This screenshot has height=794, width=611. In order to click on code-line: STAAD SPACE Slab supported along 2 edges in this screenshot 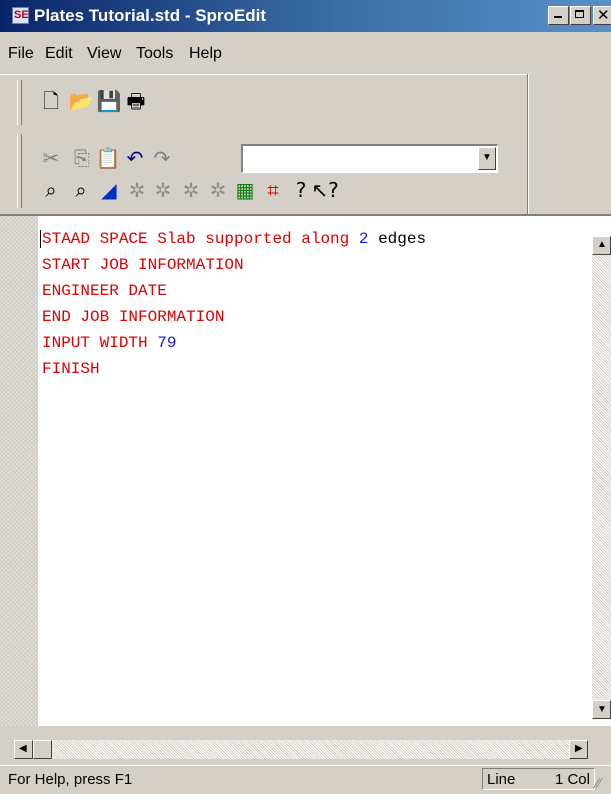, I will do `click(233, 239)`.